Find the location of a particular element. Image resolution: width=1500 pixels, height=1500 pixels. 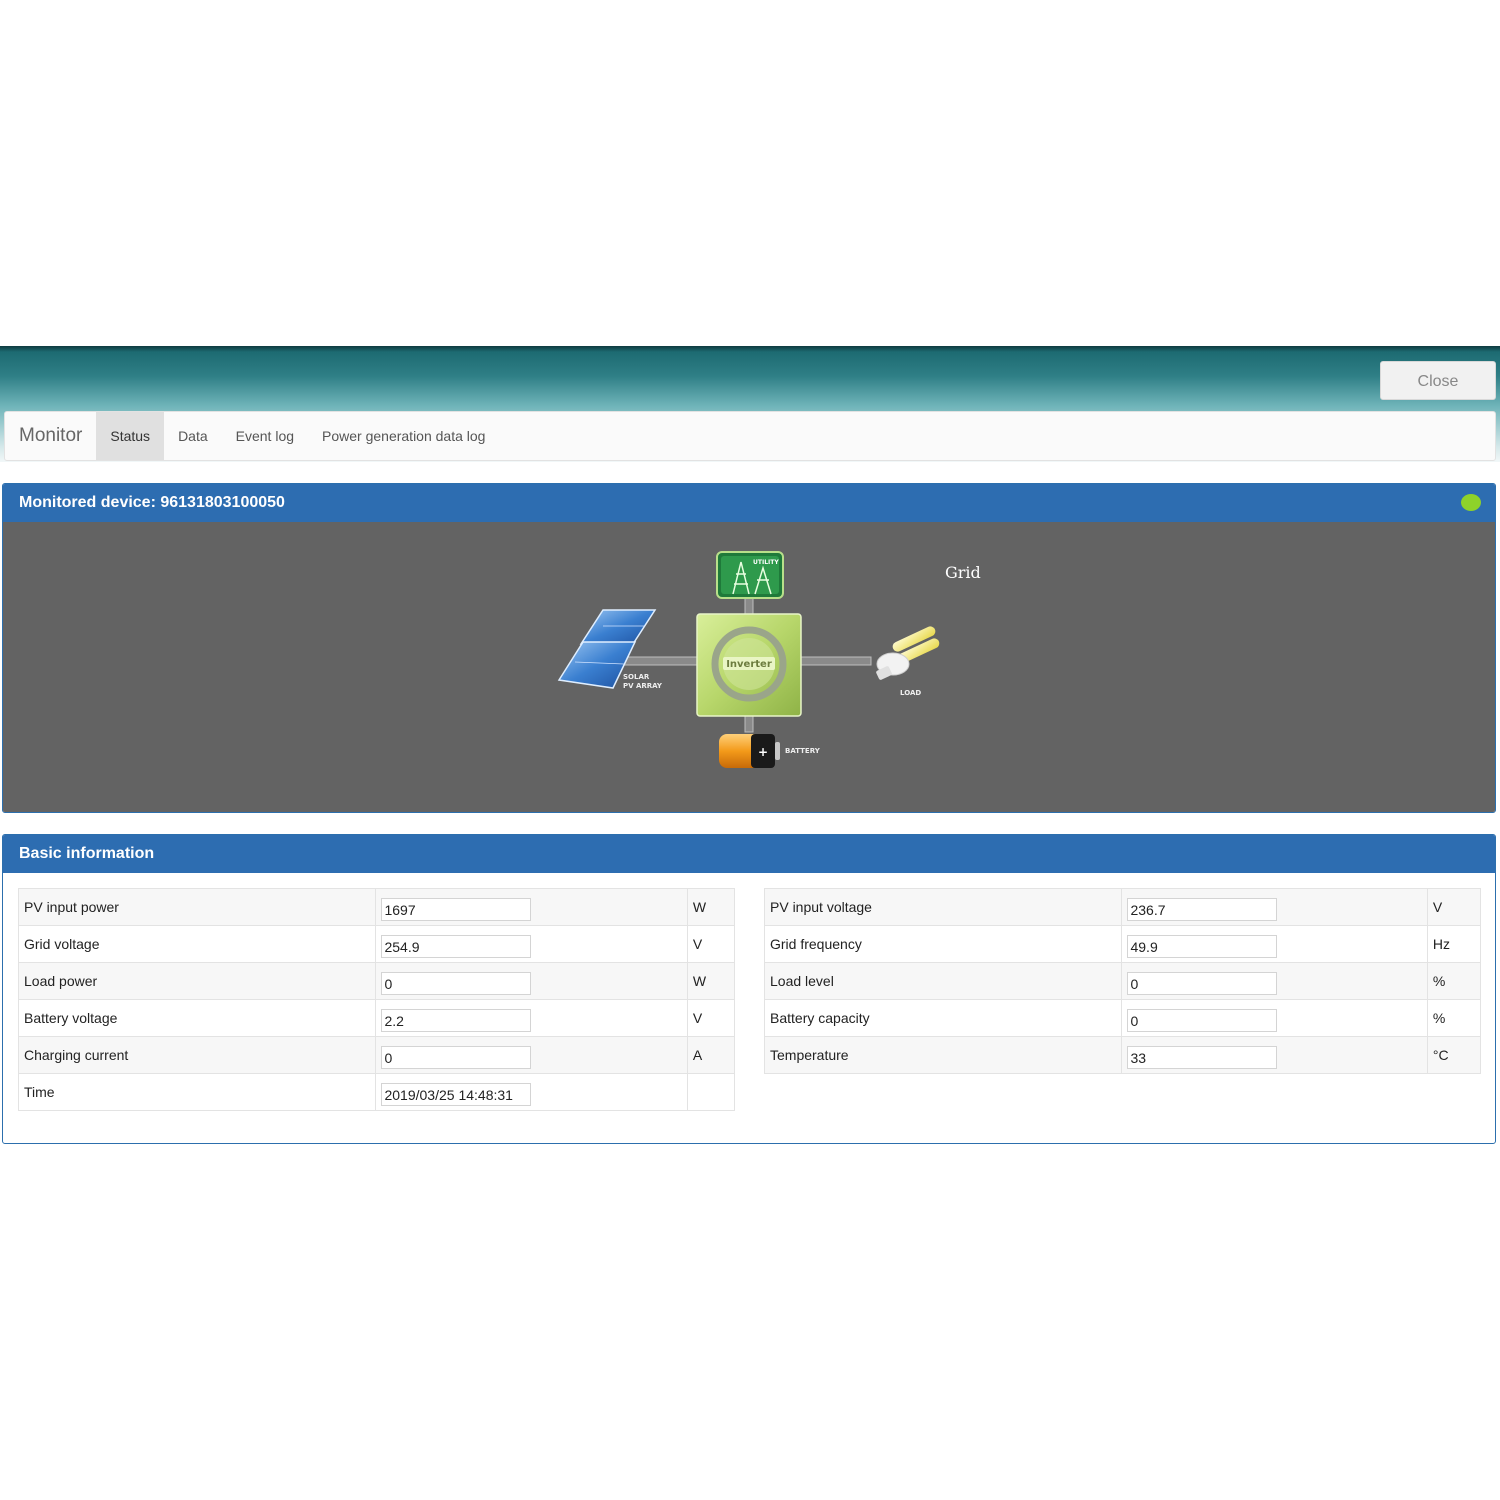

table-row: Battery voltage 2.2 V is located at coordinates (376, 1018).